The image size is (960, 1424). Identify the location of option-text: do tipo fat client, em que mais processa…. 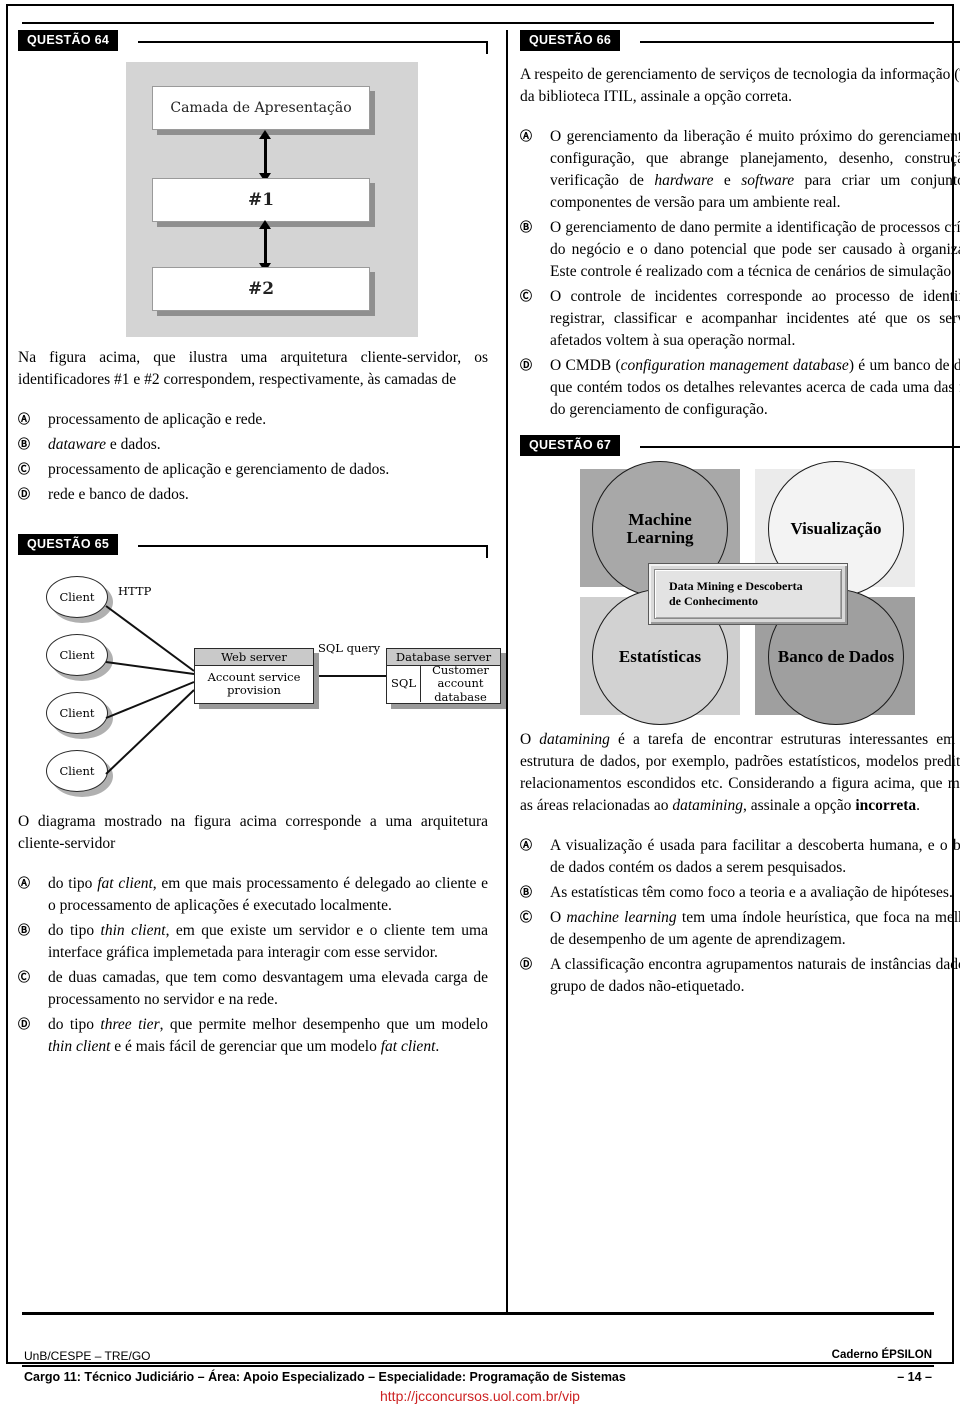
(268, 894).